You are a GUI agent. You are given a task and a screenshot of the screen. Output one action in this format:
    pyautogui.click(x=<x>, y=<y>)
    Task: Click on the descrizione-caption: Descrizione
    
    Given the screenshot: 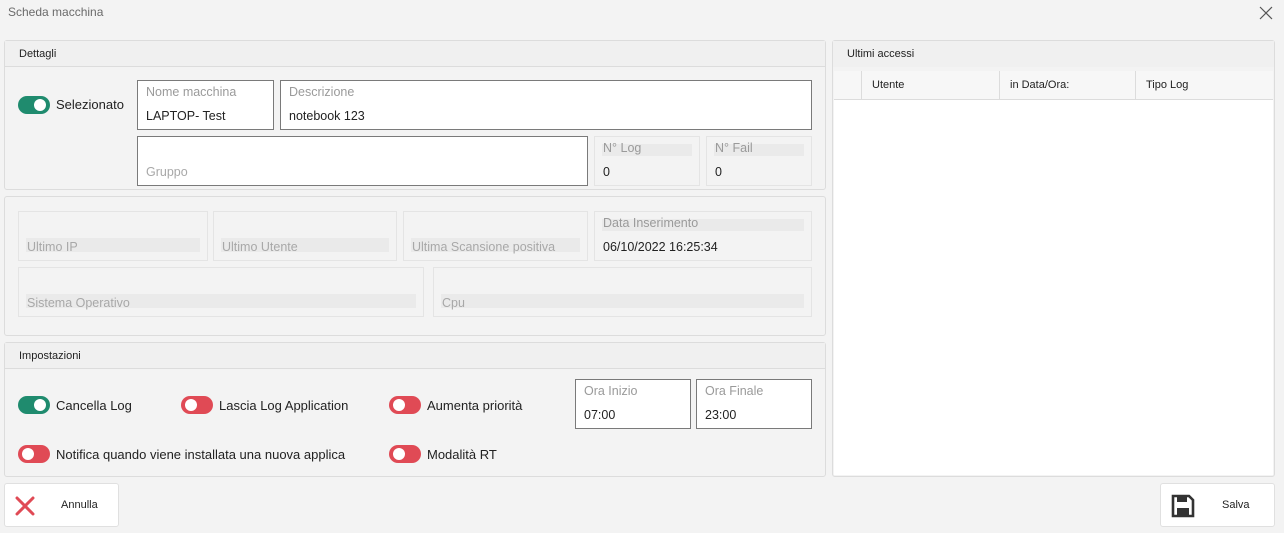 What is the action you would take?
    pyautogui.click(x=322, y=92)
    